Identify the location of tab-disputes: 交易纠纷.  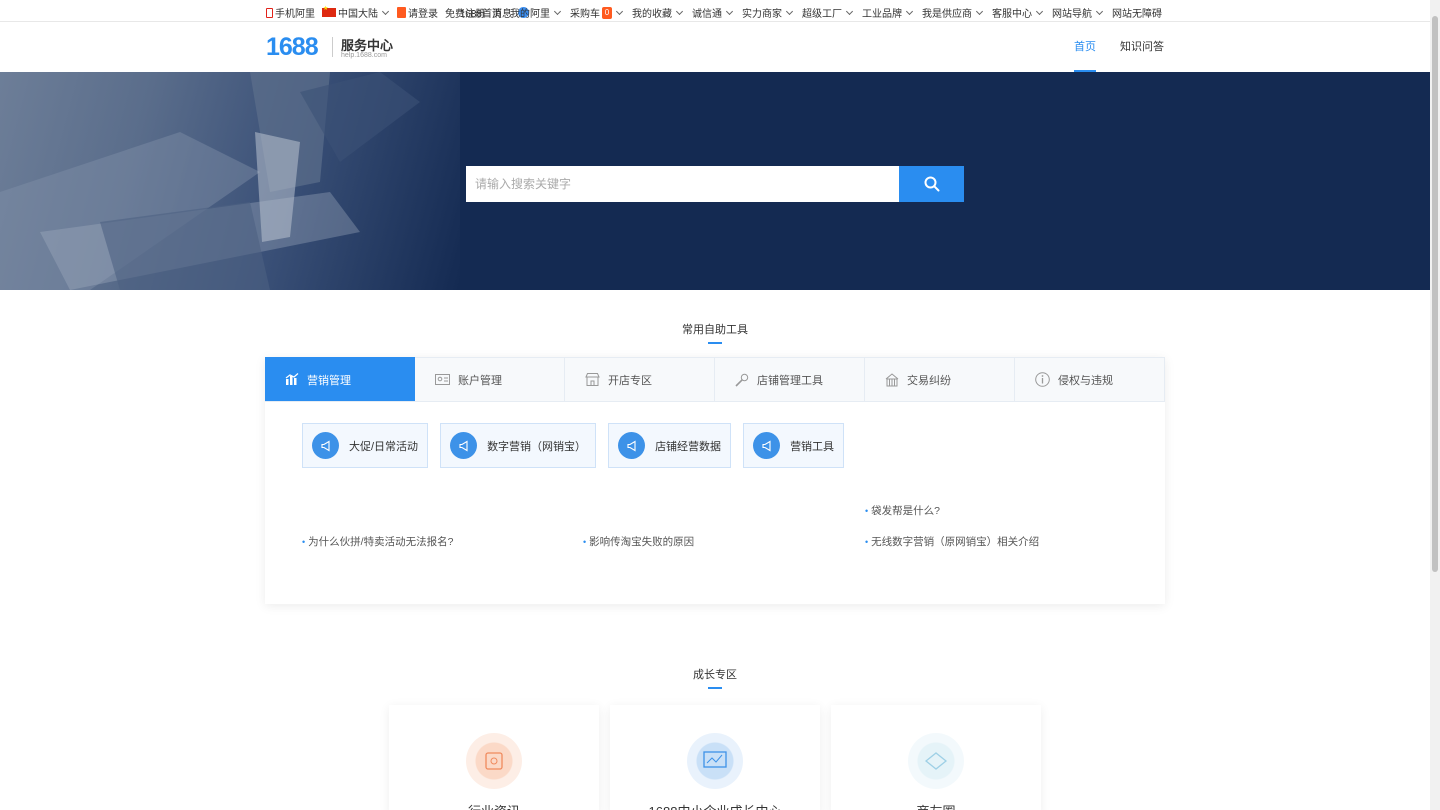
(940, 379).